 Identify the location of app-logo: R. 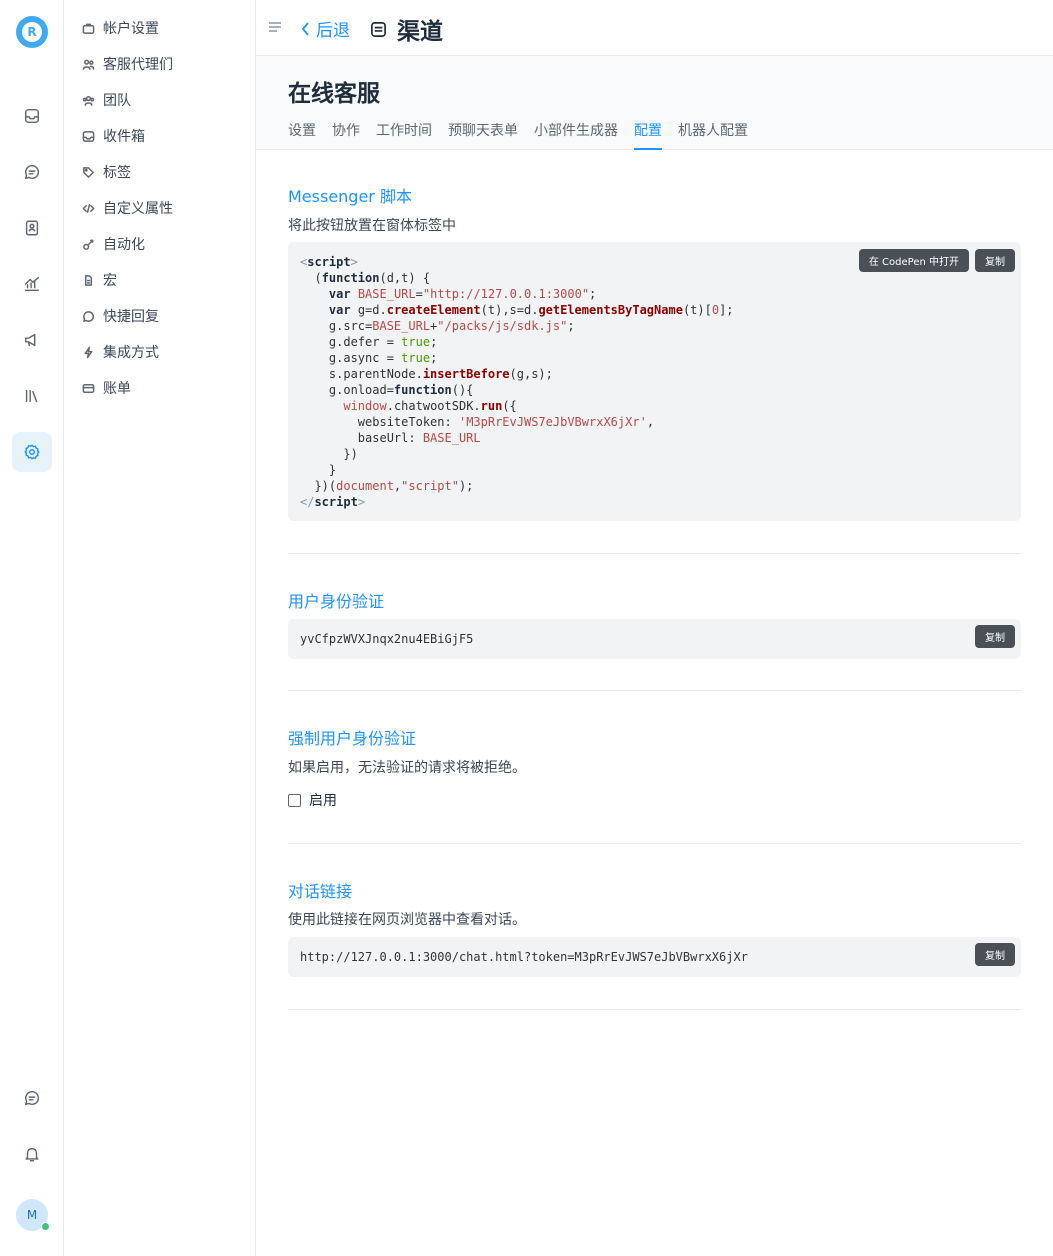
(32, 32).